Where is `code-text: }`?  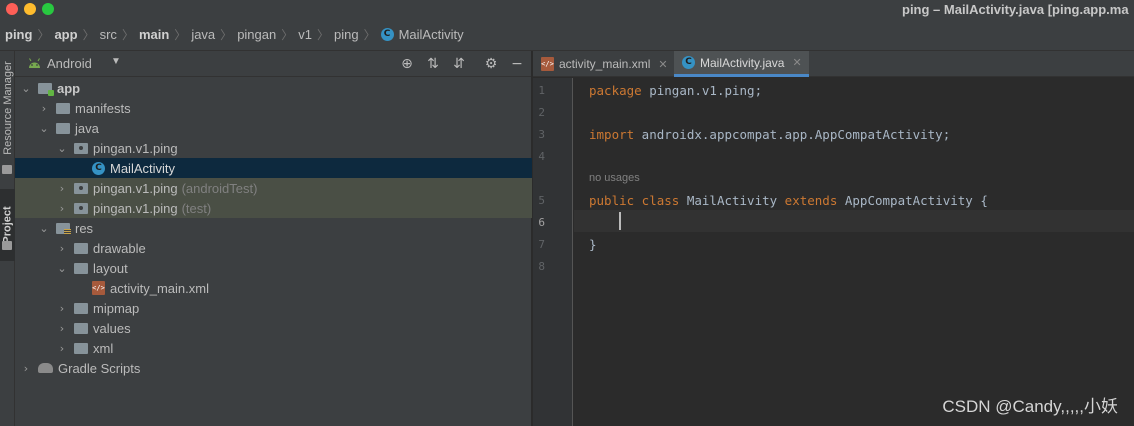 code-text: } is located at coordinates (593, 244).